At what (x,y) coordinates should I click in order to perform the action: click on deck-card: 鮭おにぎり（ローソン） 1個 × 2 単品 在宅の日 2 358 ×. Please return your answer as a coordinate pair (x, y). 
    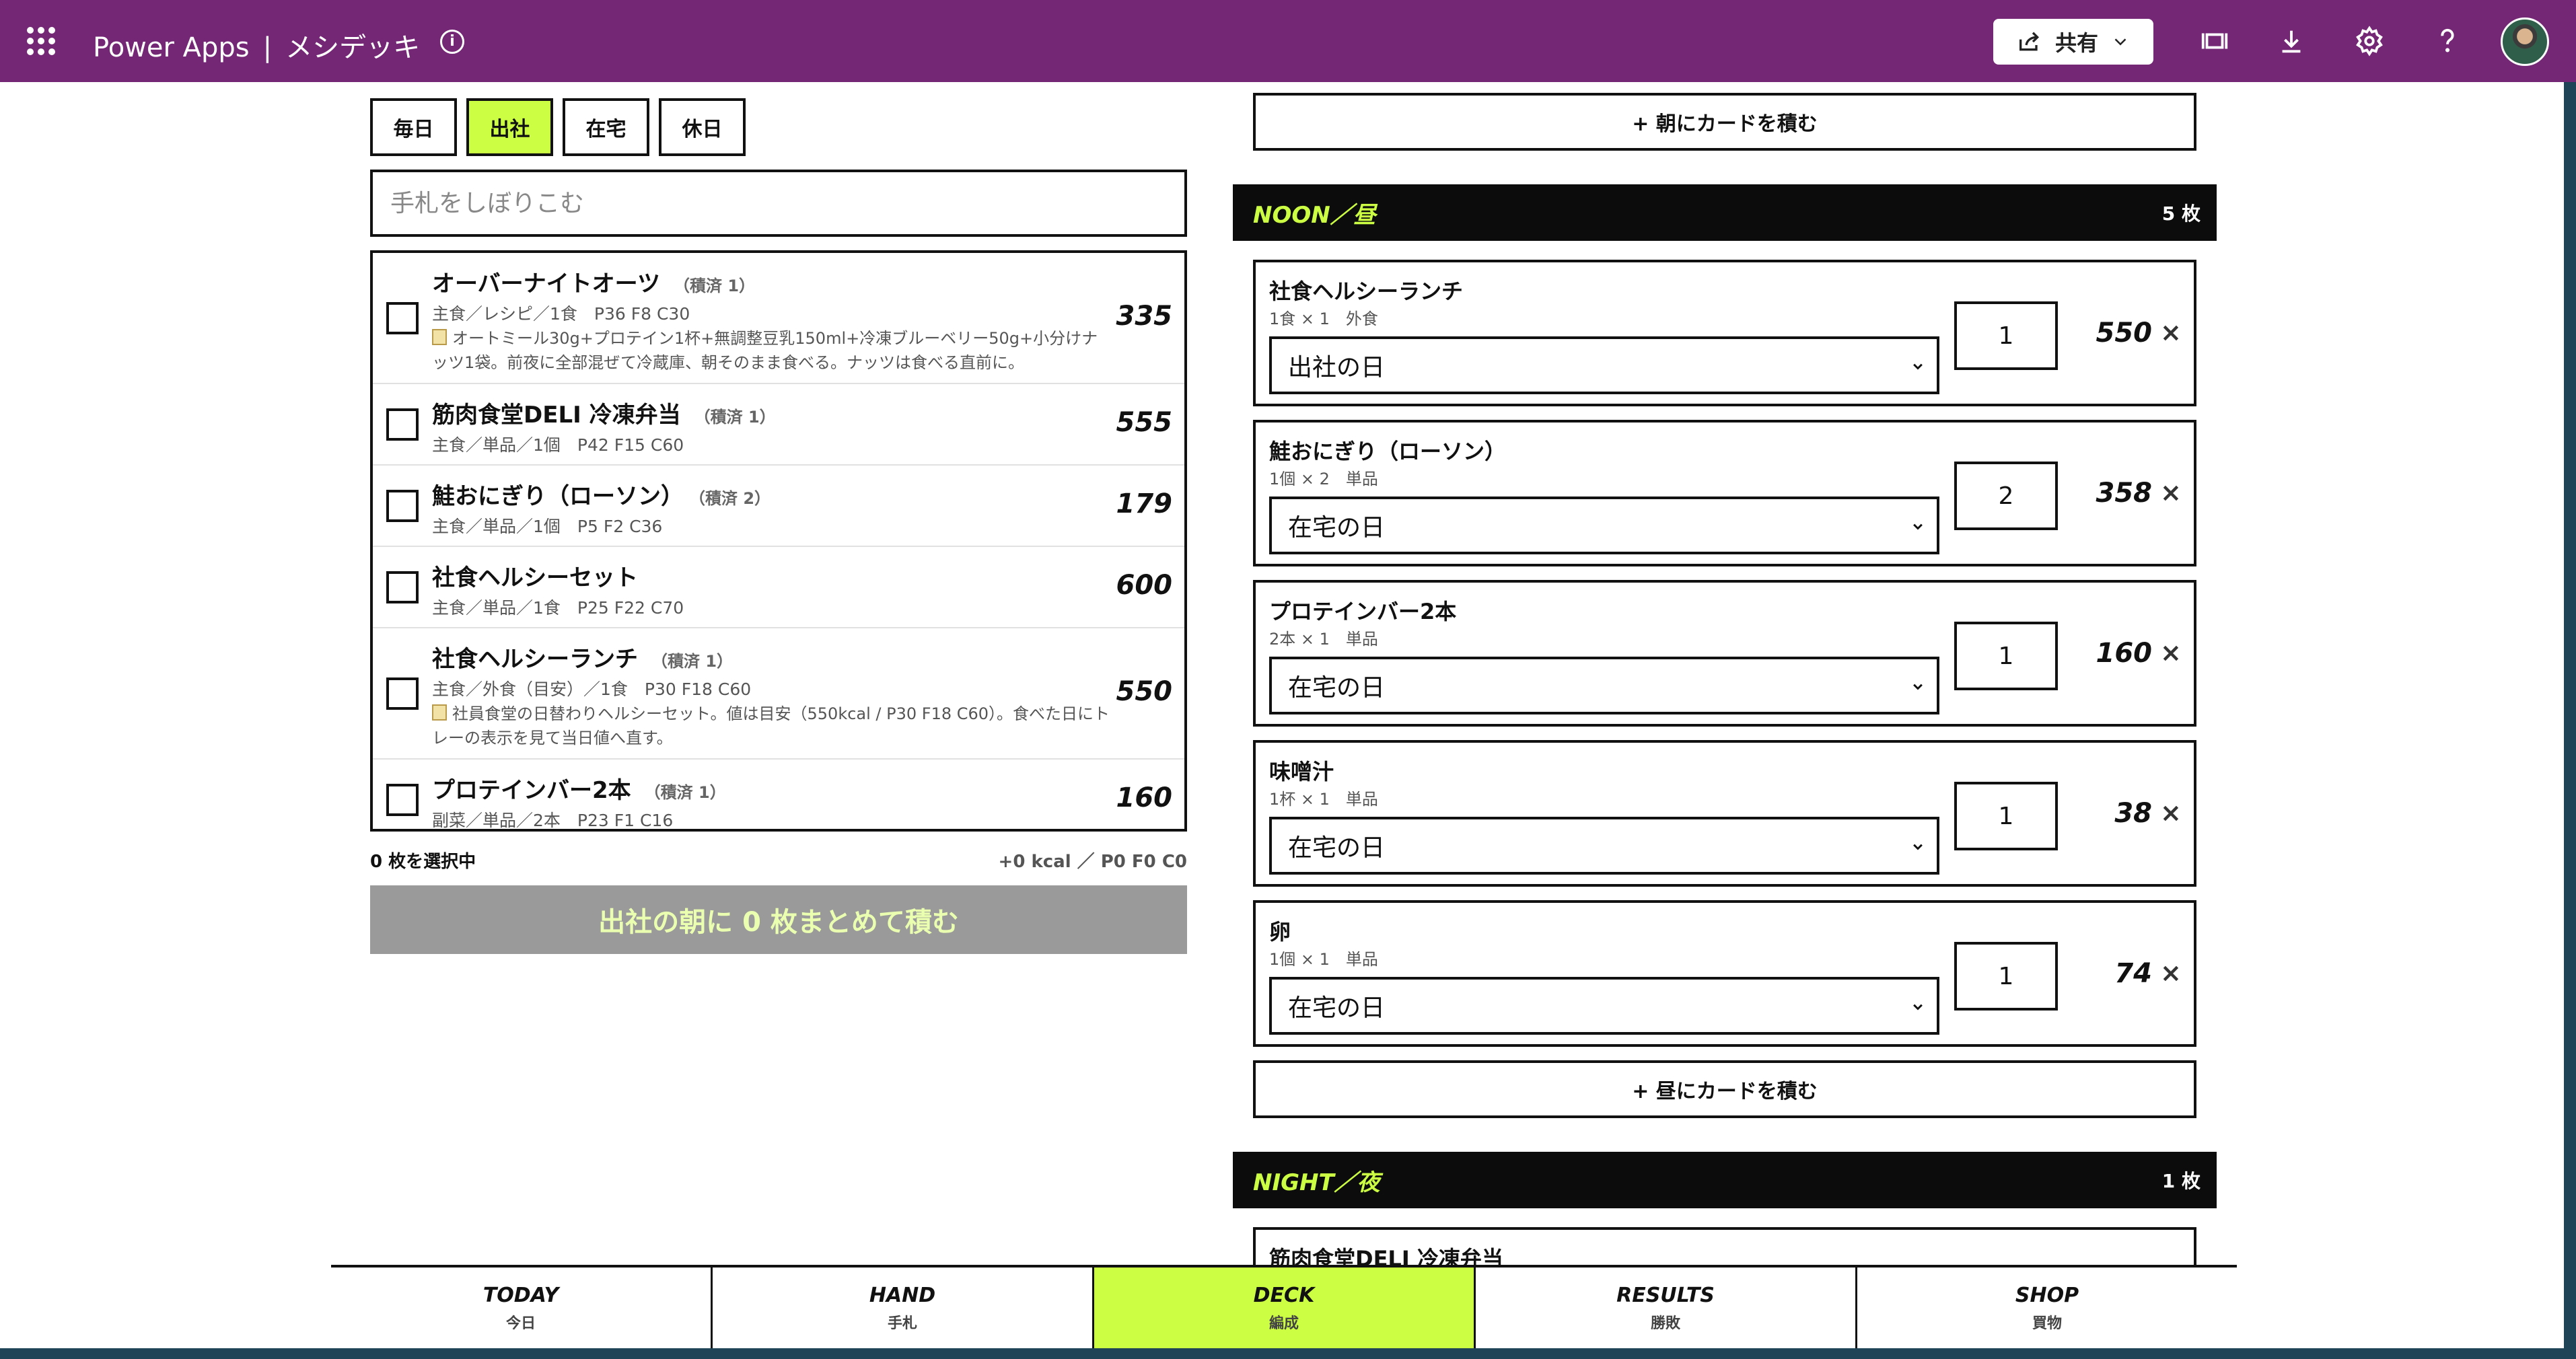
    Looking at the image, I should click on (1724, 493).